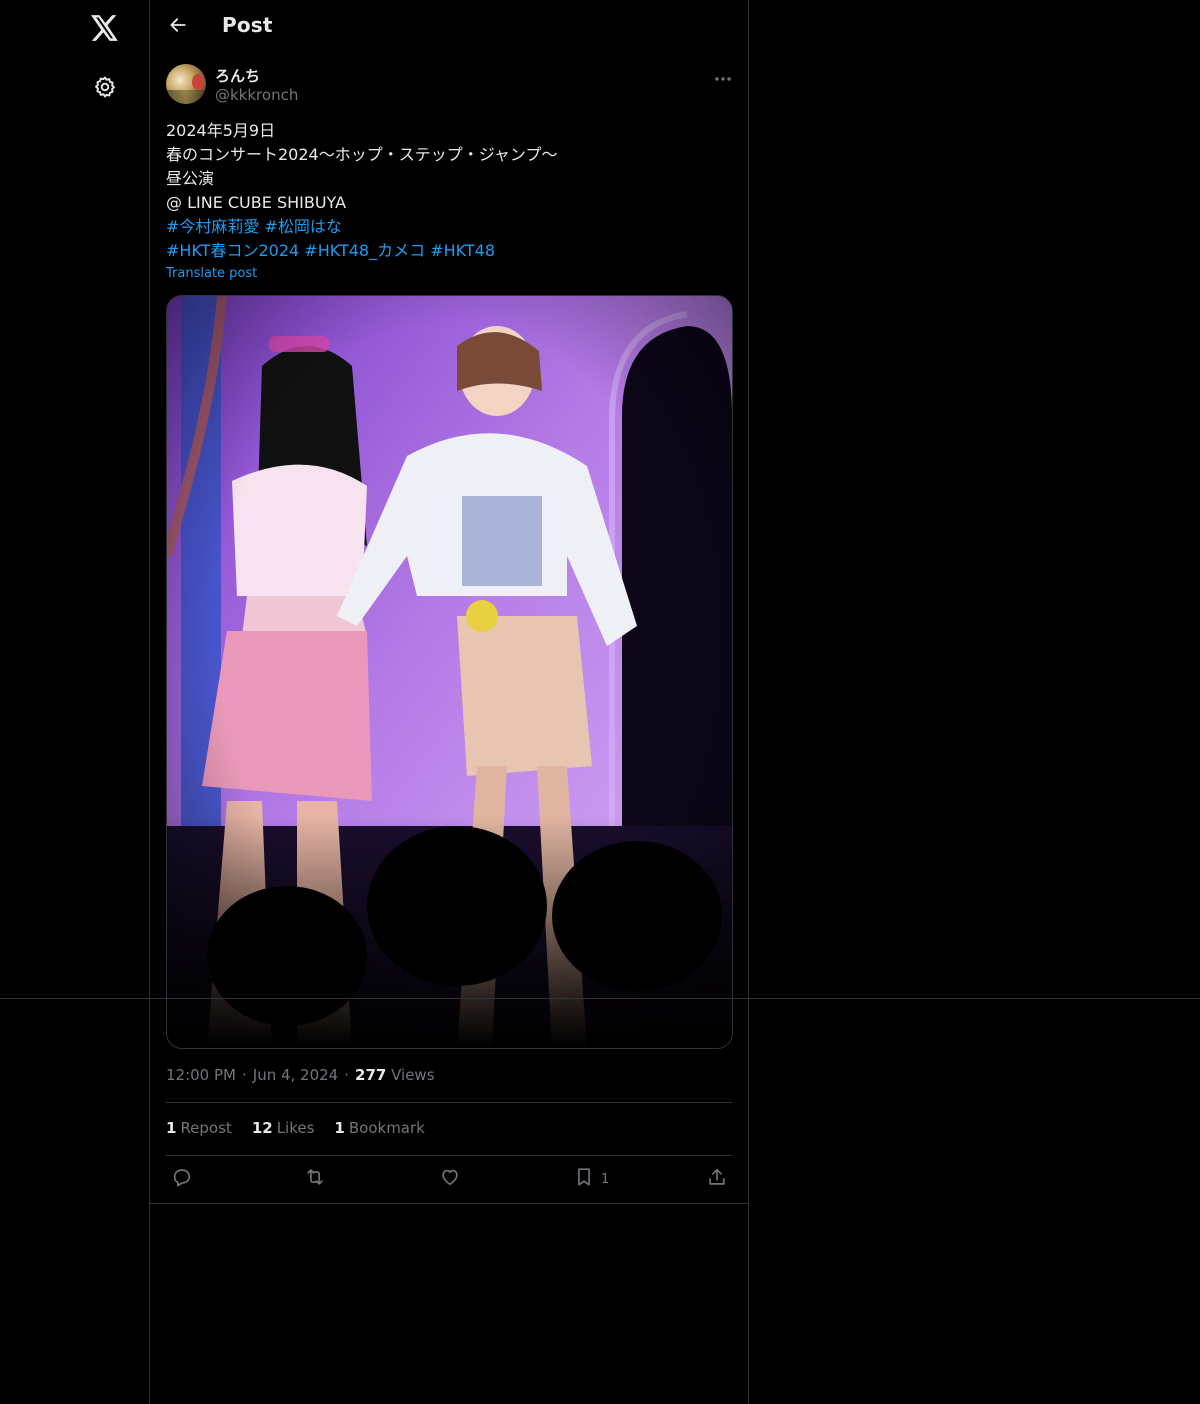 This screenshot has width=1200, height=1404. I want to click on like-button, so click(450, 1179).